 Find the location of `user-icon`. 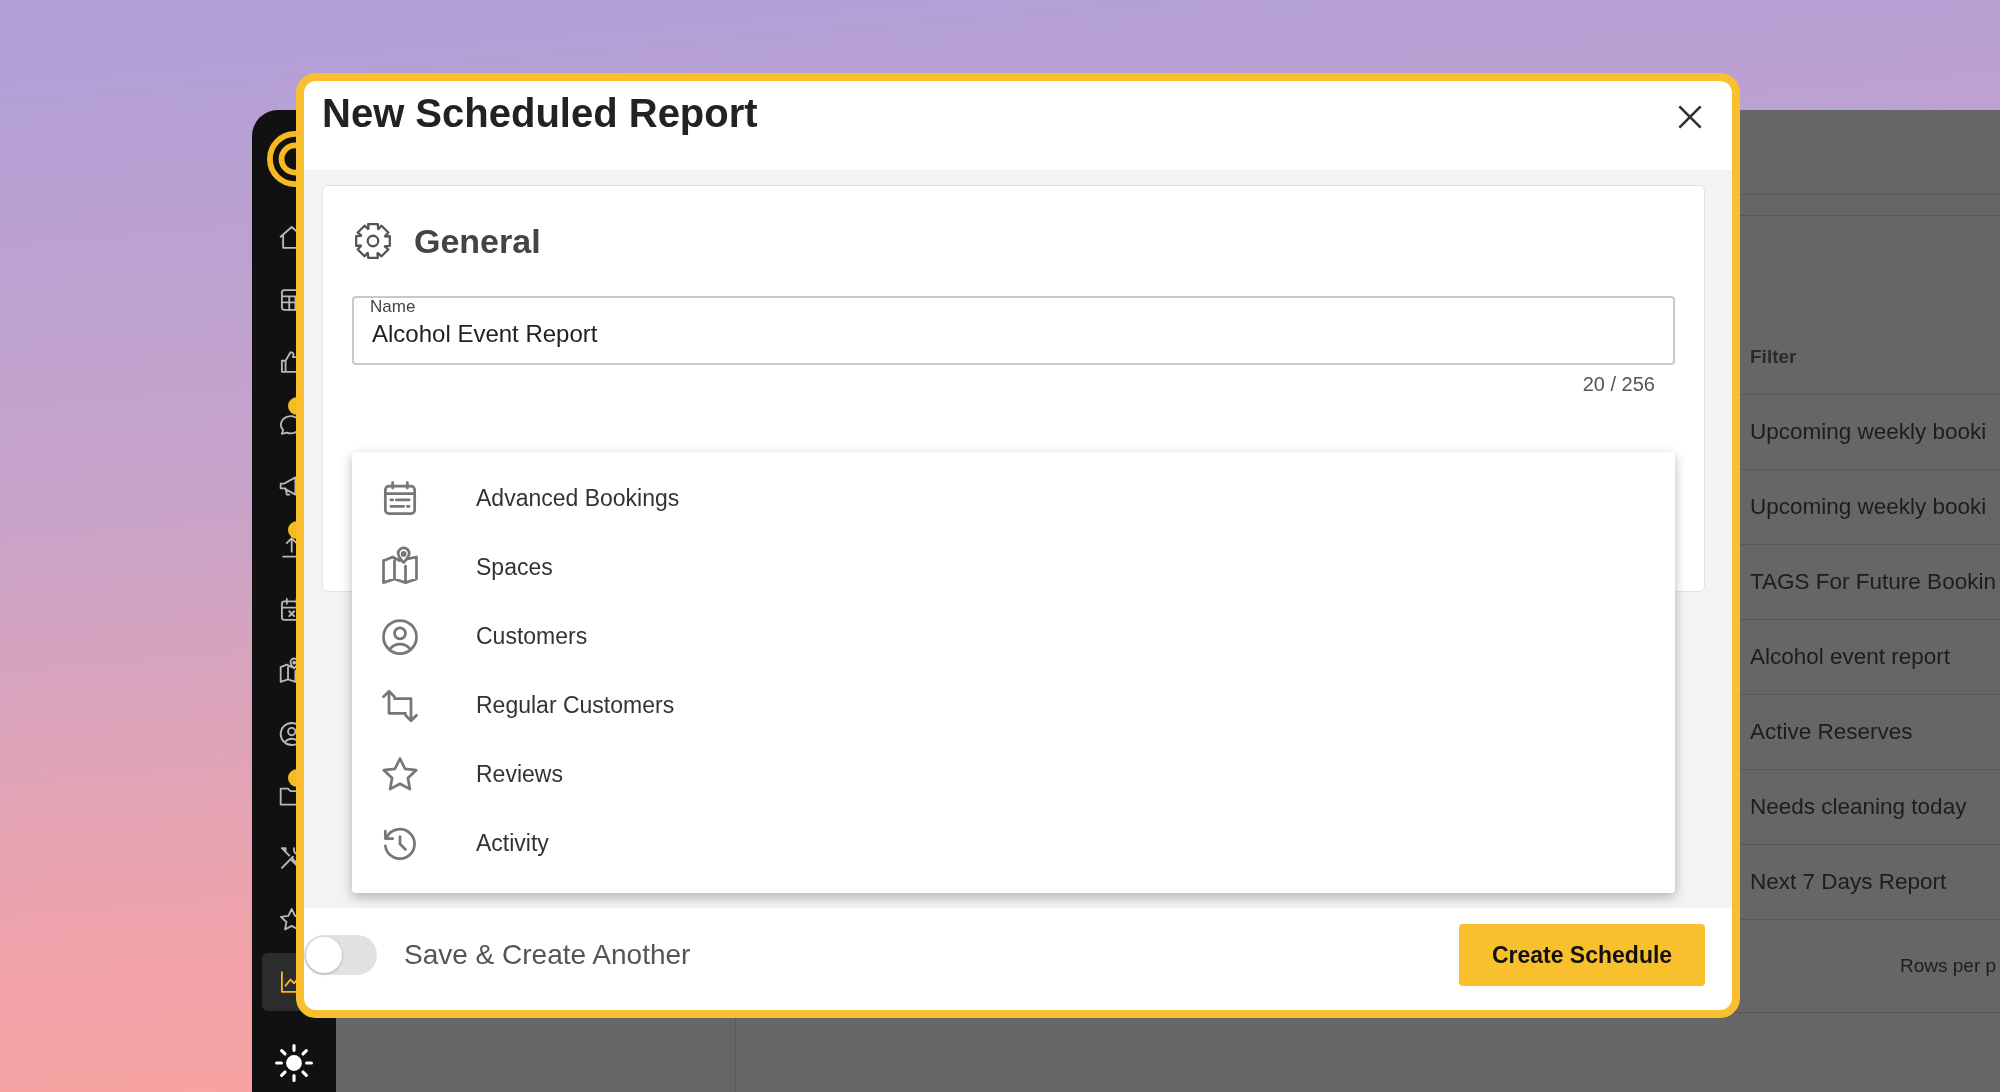

user-icon is located at coordinates (286, 734).